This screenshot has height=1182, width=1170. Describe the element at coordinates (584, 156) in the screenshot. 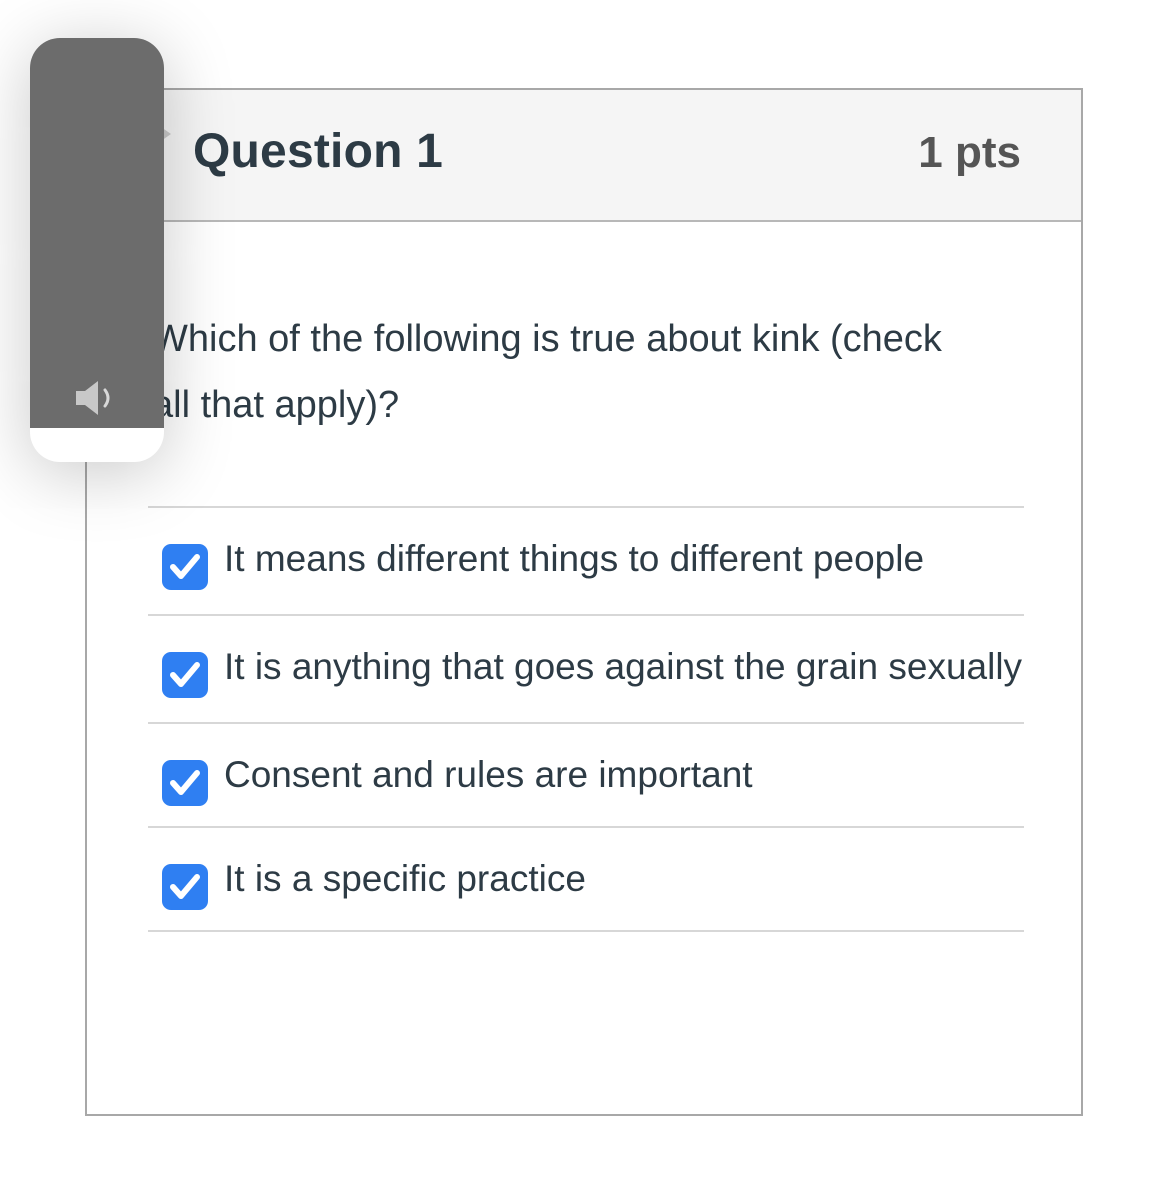

I see `question-header: Question 1 1 pts` at that location.